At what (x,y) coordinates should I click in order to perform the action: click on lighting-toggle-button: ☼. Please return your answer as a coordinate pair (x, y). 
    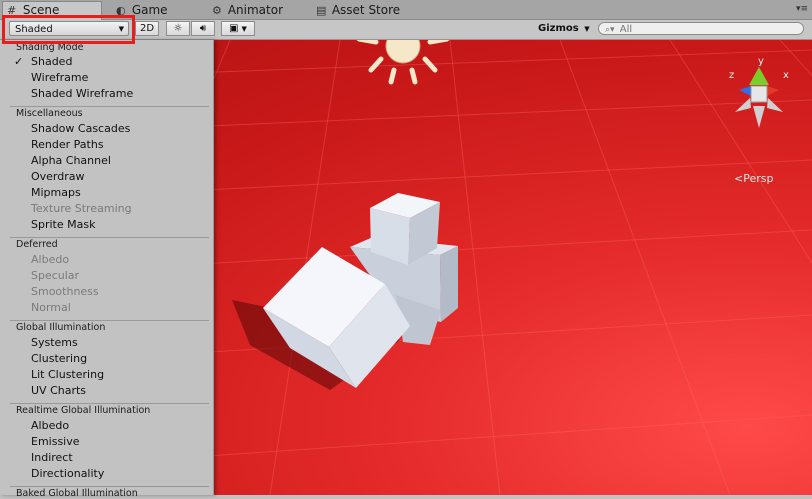
    Looking at the image, I should click on (178, 28).